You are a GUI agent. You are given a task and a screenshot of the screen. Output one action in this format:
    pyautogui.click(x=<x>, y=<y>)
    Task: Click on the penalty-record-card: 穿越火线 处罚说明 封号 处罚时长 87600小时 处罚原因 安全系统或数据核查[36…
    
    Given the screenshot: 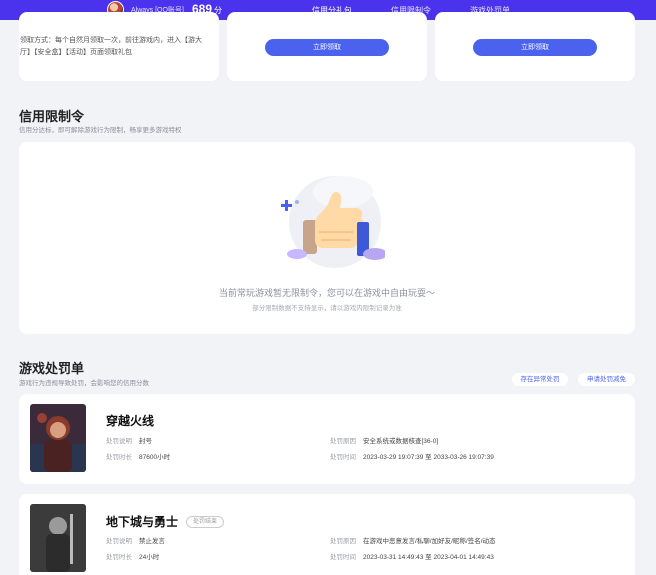 What is the action you would take?
    pyautogui.click(x=327, y=439)
    